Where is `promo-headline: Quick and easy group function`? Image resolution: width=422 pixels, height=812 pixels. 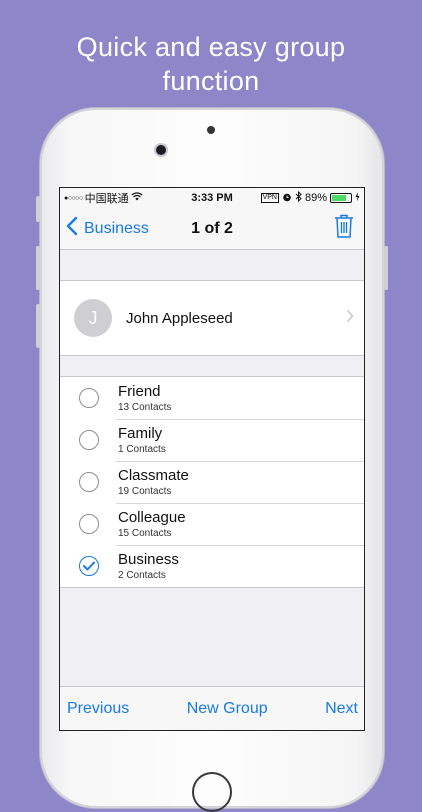
promo-headline: Quick and easy group function is located at coordinates (211, 64).